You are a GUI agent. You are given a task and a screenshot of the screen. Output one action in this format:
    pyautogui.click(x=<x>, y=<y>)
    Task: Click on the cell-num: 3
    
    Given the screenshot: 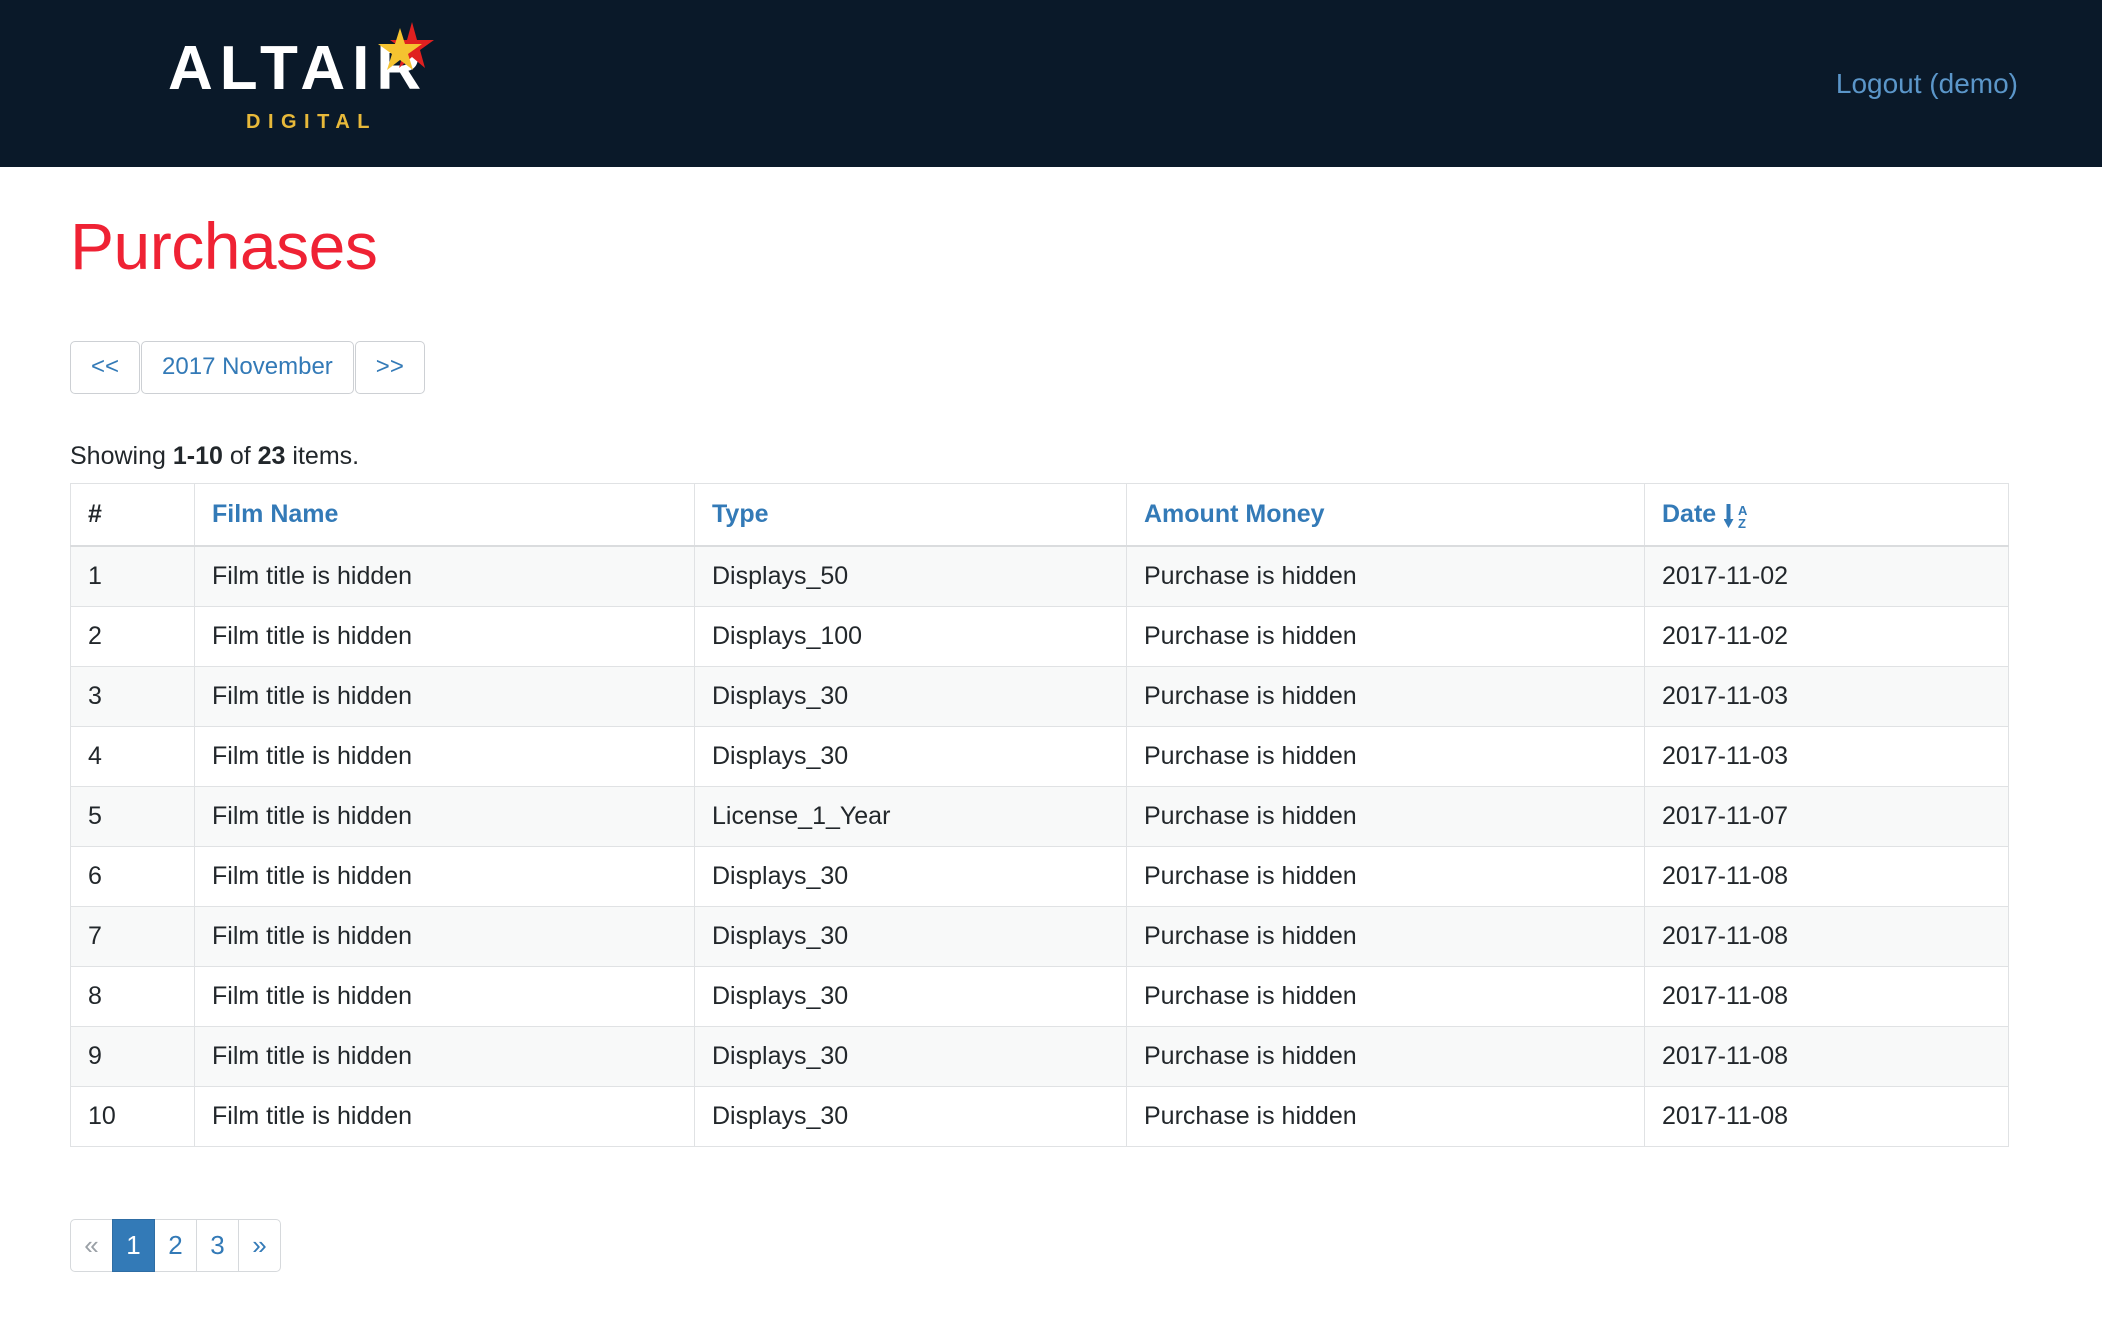 What is the action you would take?
    pyautogui.click(x=132, y=696)
    